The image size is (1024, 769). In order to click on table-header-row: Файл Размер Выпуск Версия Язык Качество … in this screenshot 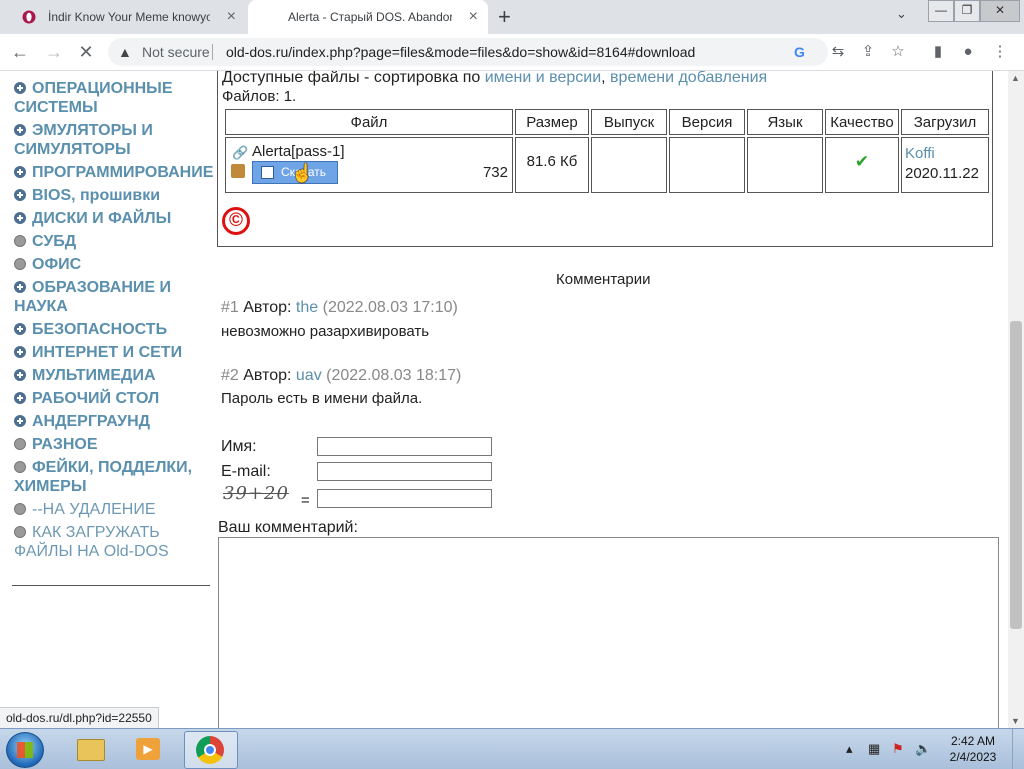, I will do `click(607, 122)`.